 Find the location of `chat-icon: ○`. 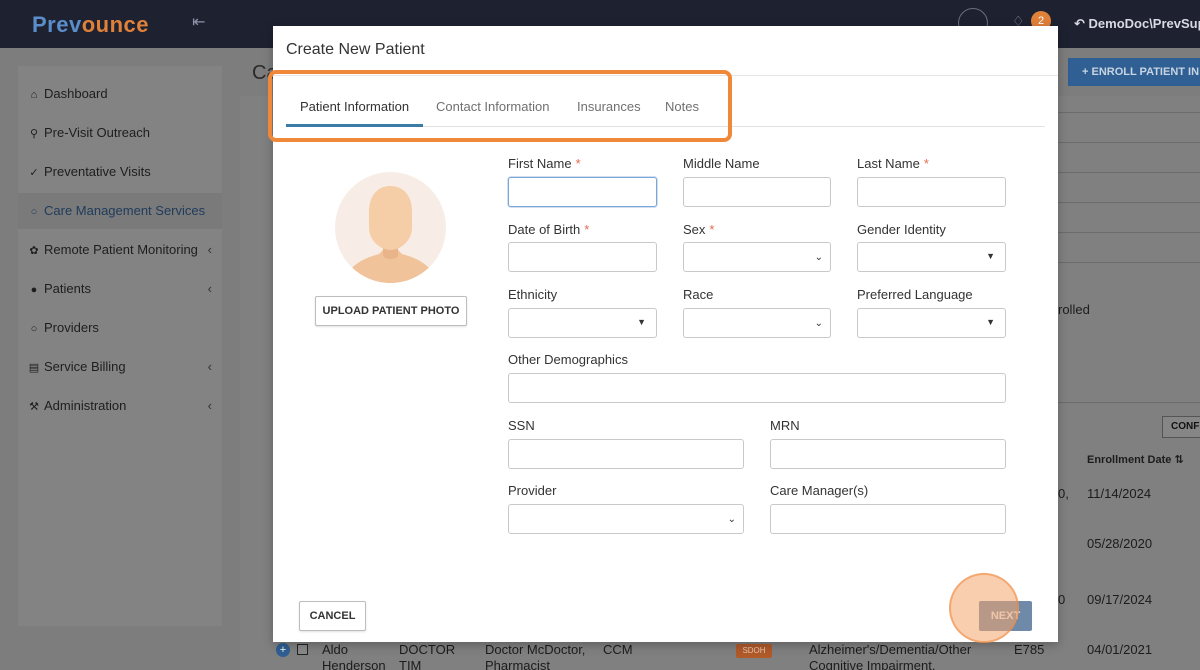

chat-icon: ○ is located at coordinates (34, 212).